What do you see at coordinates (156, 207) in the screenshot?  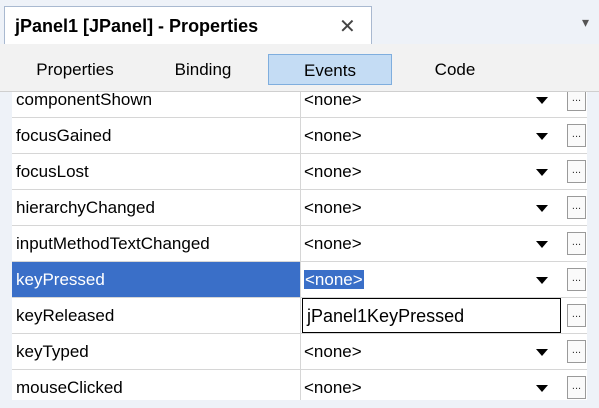 I see `event-name: hierarchyChanged` at bounding box center [156, 207].